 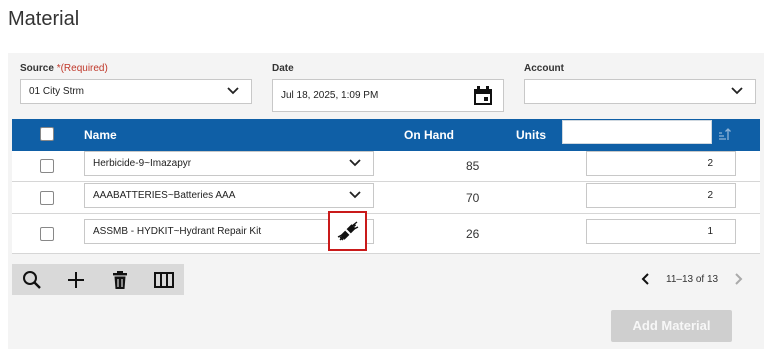 What do you see at coordinates (136, 91) in the screenshot?
I see `source-select: 01 City Strm` at bounding box center [136, 91].